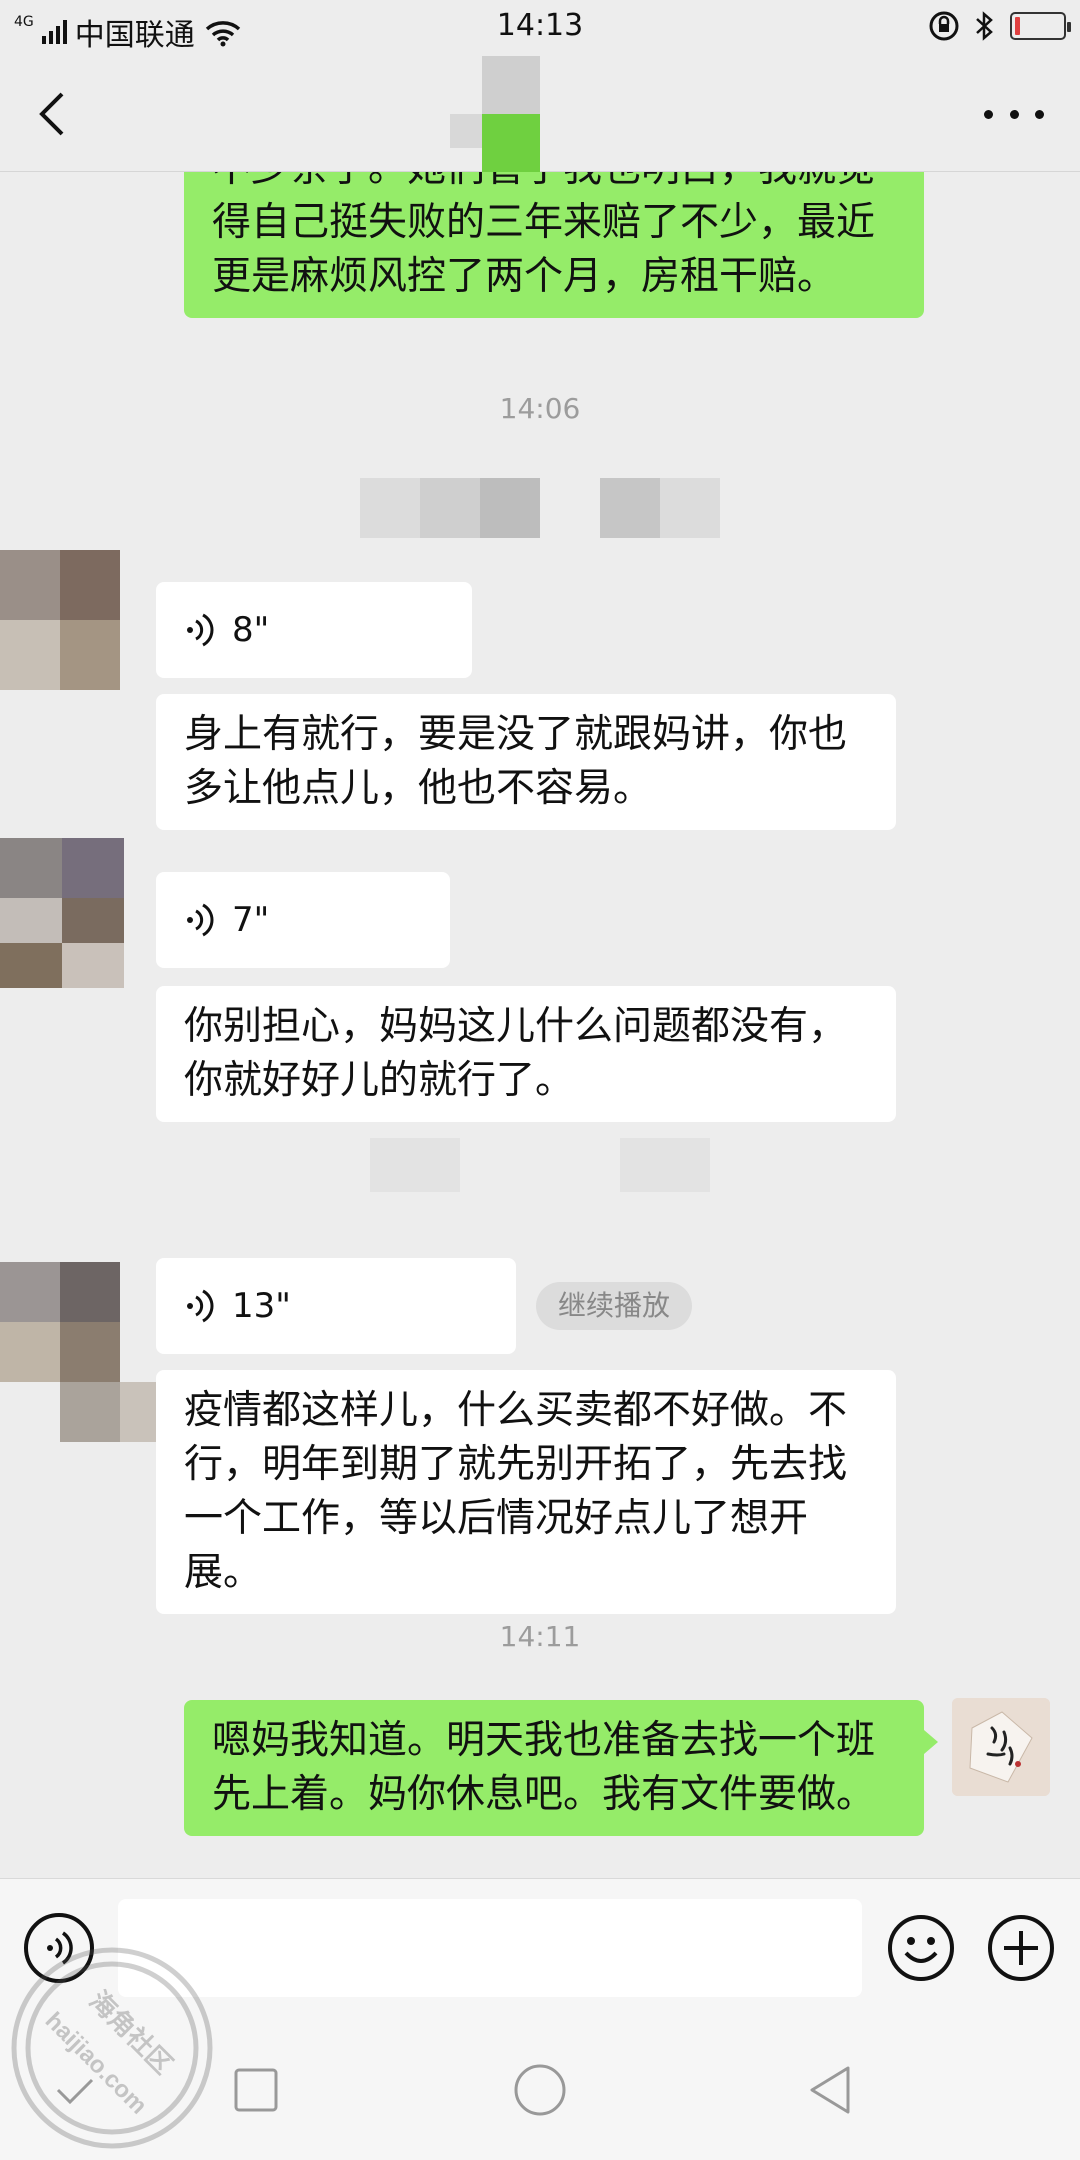  What do you see at coordinates (526, 1054) in the screenshot?
I see `message-bubble-incoming: 你别担心，妈妈这儿什么问题都没有， 你就好好儿的就行了。` at bounding box center [526, 1054].